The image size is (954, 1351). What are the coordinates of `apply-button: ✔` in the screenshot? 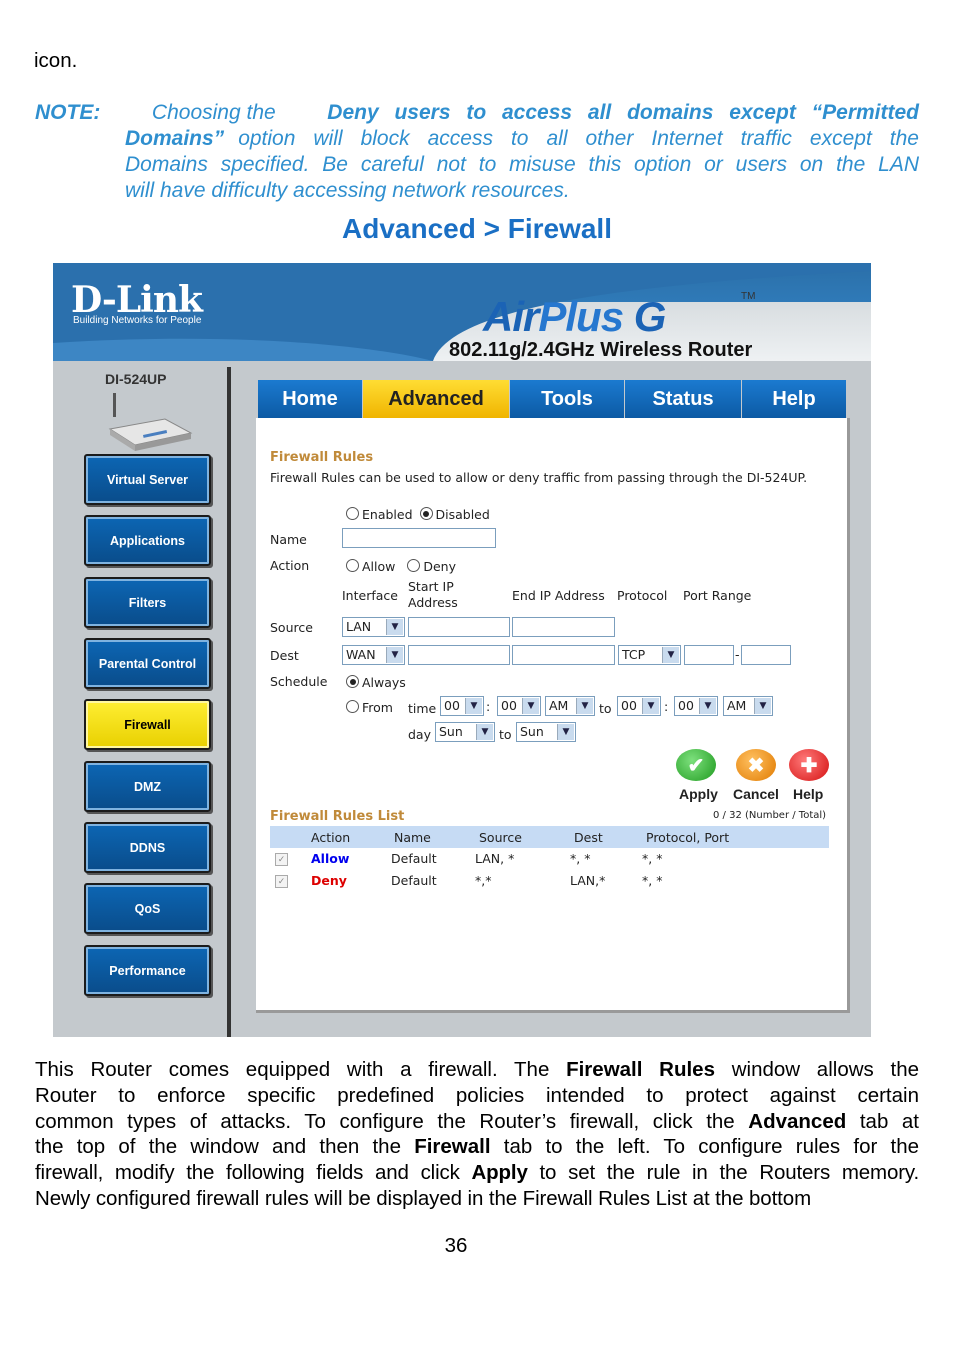 It's located at (696, 765).